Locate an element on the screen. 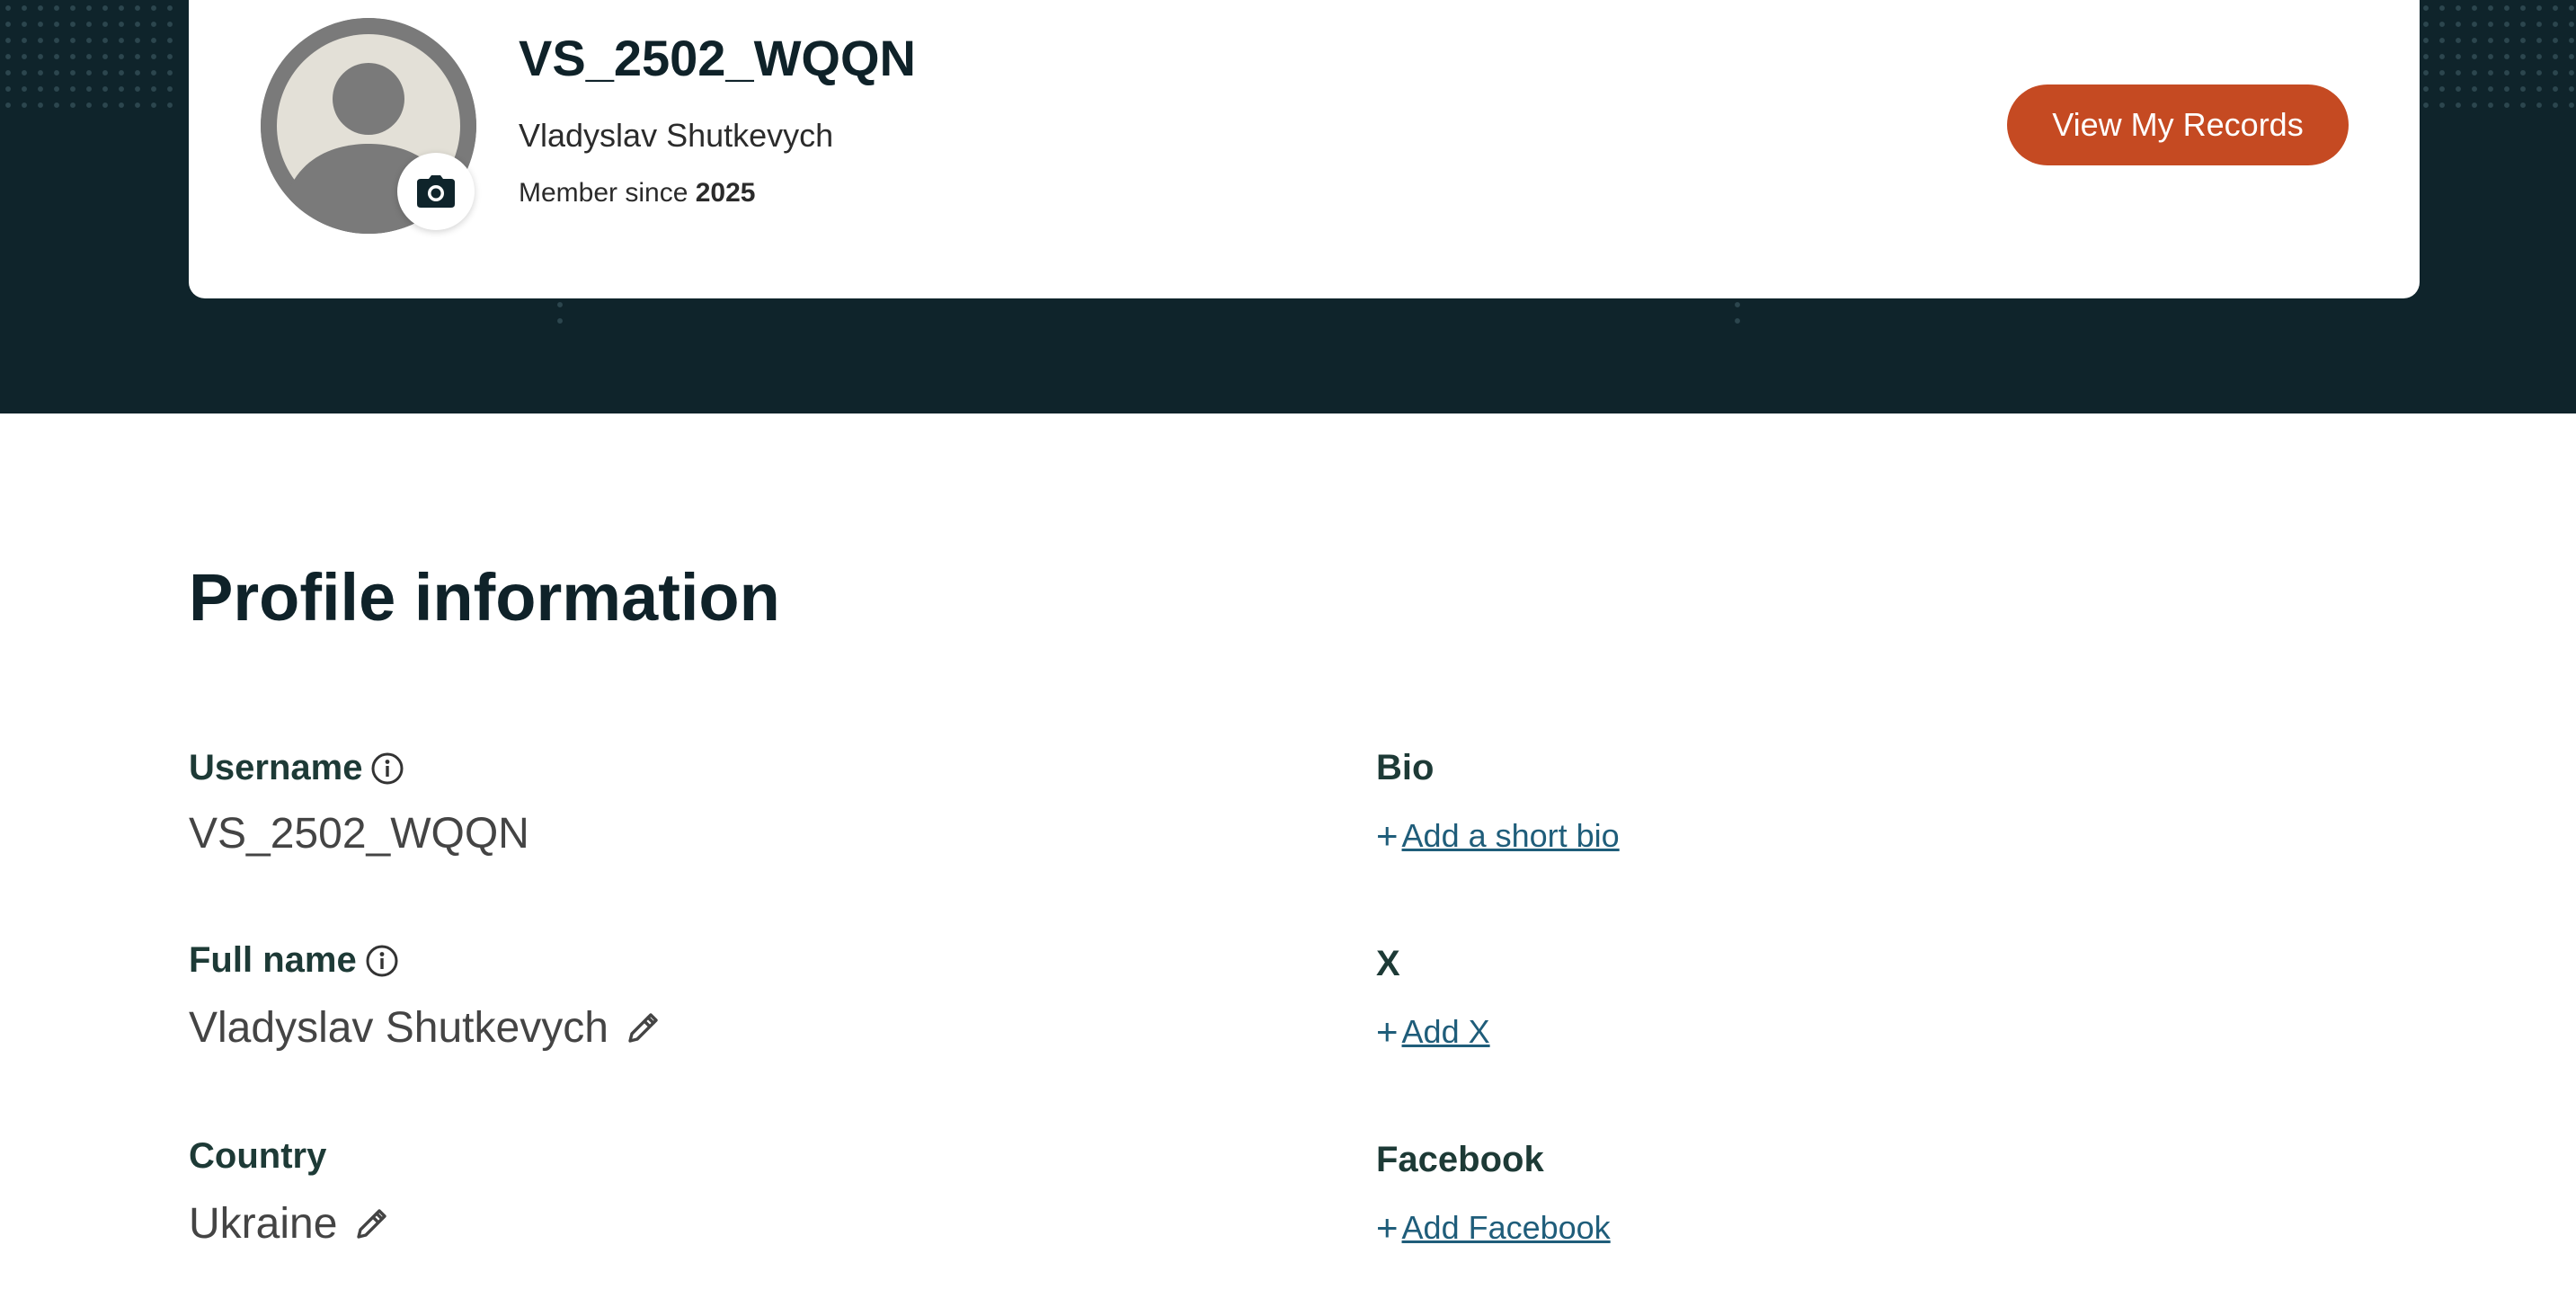 Image resolution: width=2576 pixels, height=1307 pixels. country-value-row: Ukraine is located at coordinates (289, 1224).